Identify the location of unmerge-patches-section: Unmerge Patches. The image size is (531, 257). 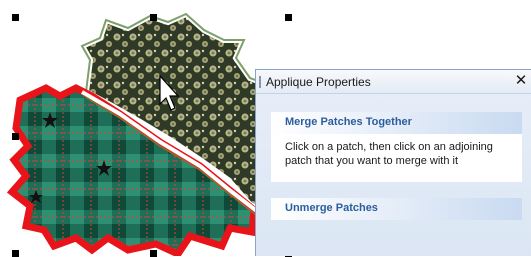
(396, 209).